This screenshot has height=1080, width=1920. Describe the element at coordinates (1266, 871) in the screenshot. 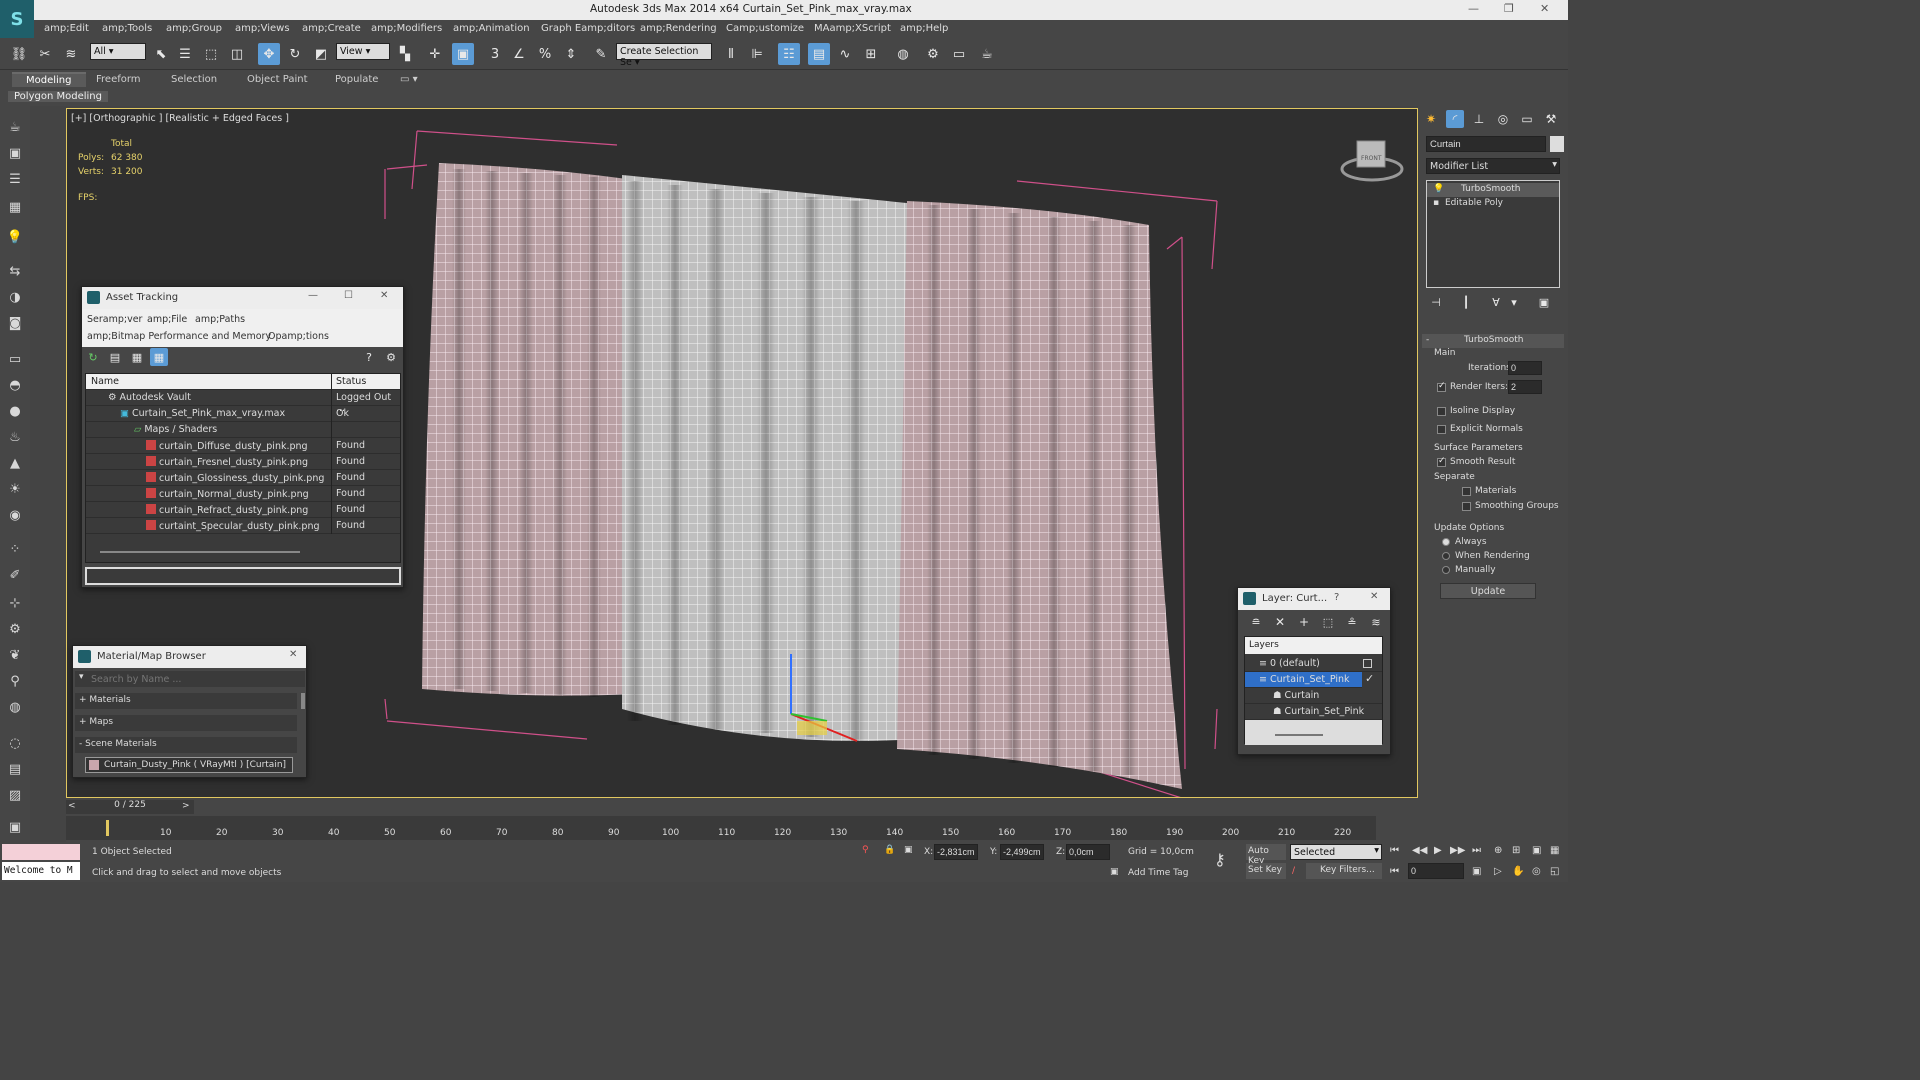

I see `set-key-button: Set Key` at that location.